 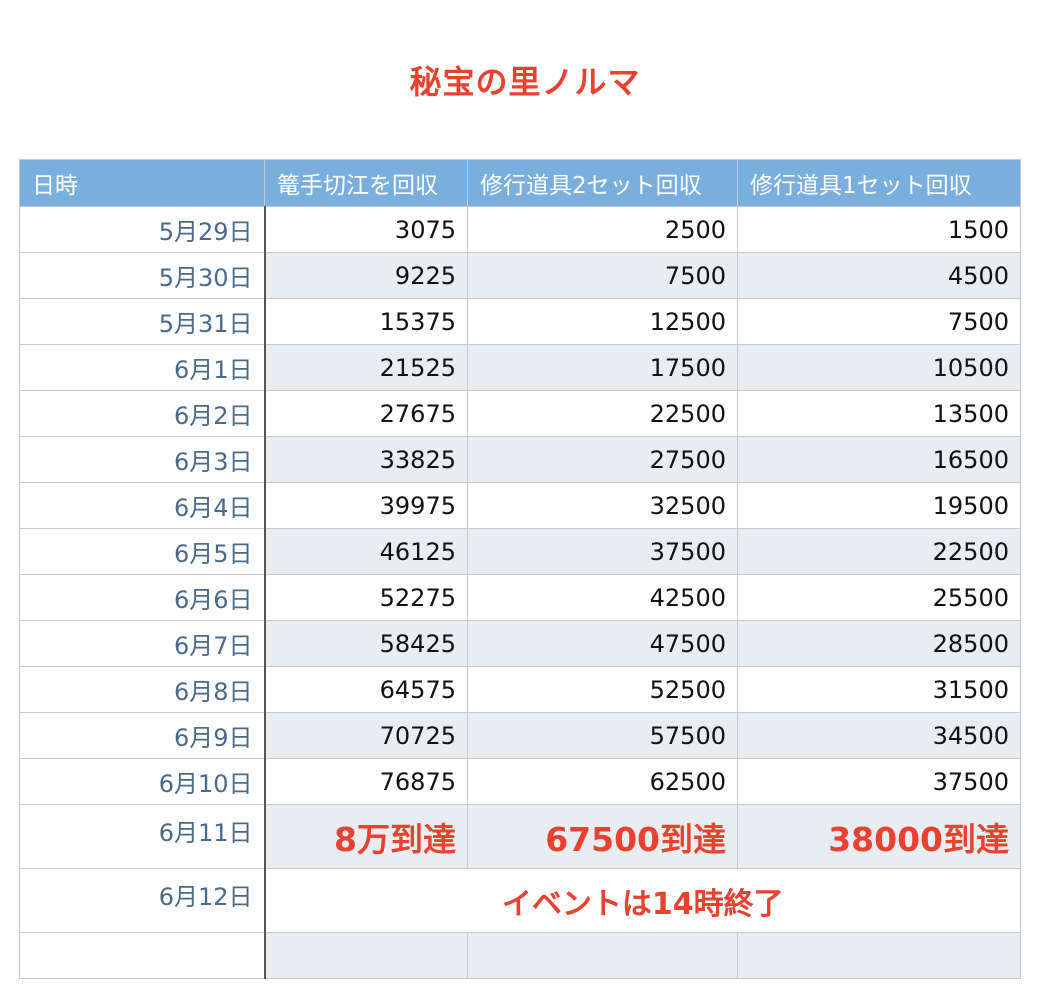 I want to click on date-cell: 5月31日, so click(x=142, y=321).